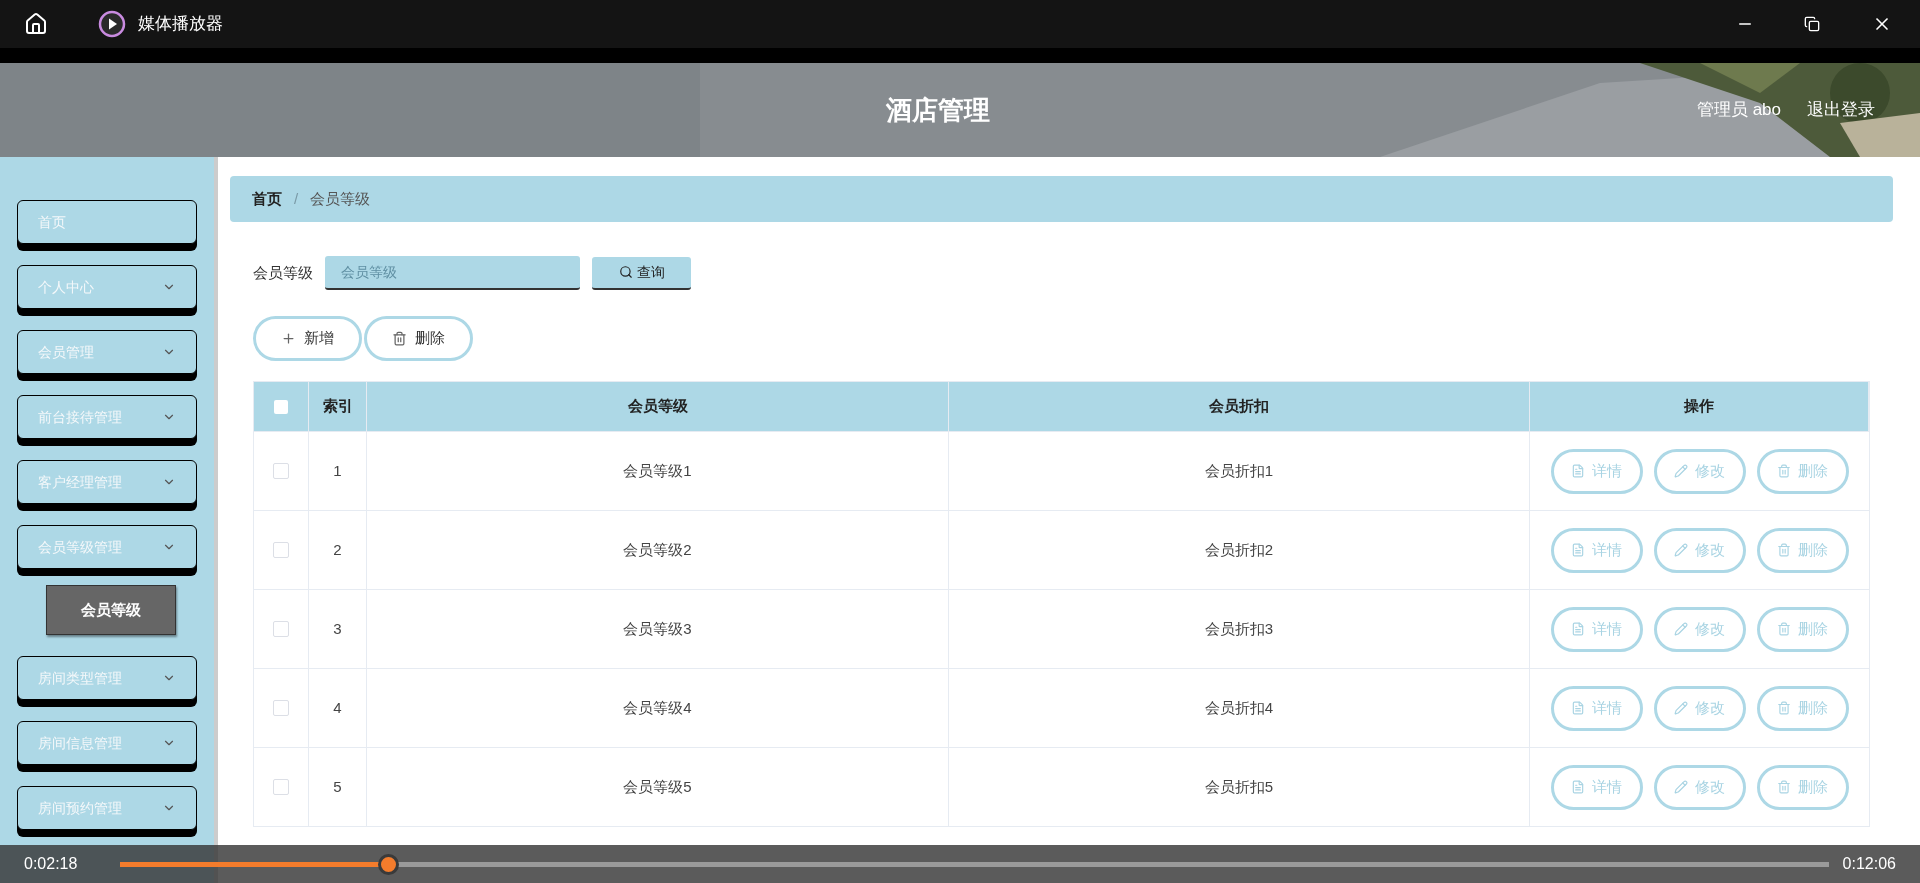  I want to click on progress-track, so click(974, 864).